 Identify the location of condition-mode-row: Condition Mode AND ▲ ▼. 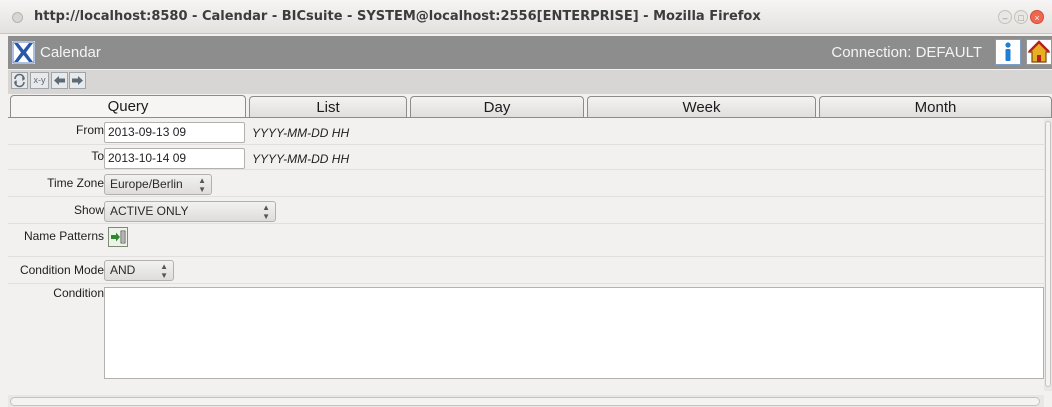
(526, 270).